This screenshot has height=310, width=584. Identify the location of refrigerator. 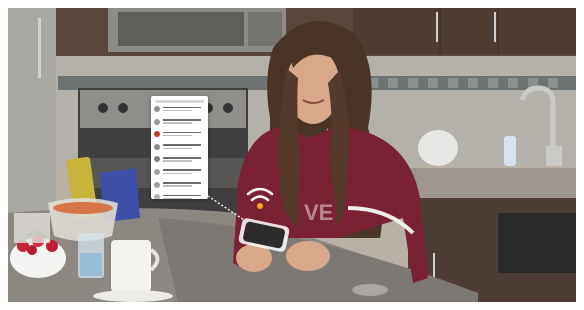
(32, 113).